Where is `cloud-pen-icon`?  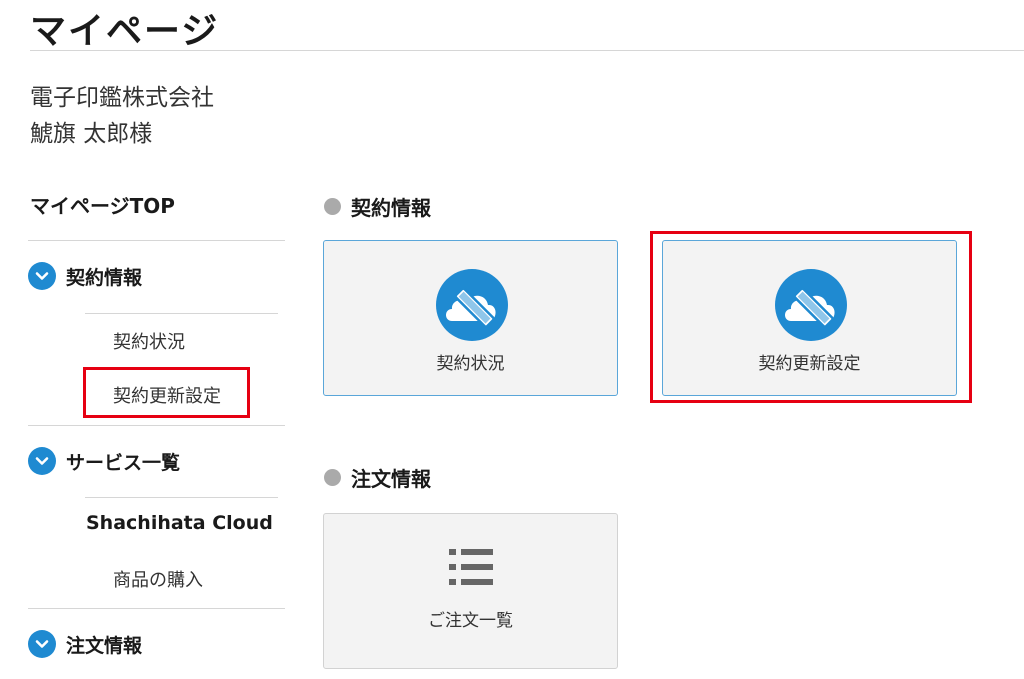 cloud-pen-icon is located at coordinates (472, 305).